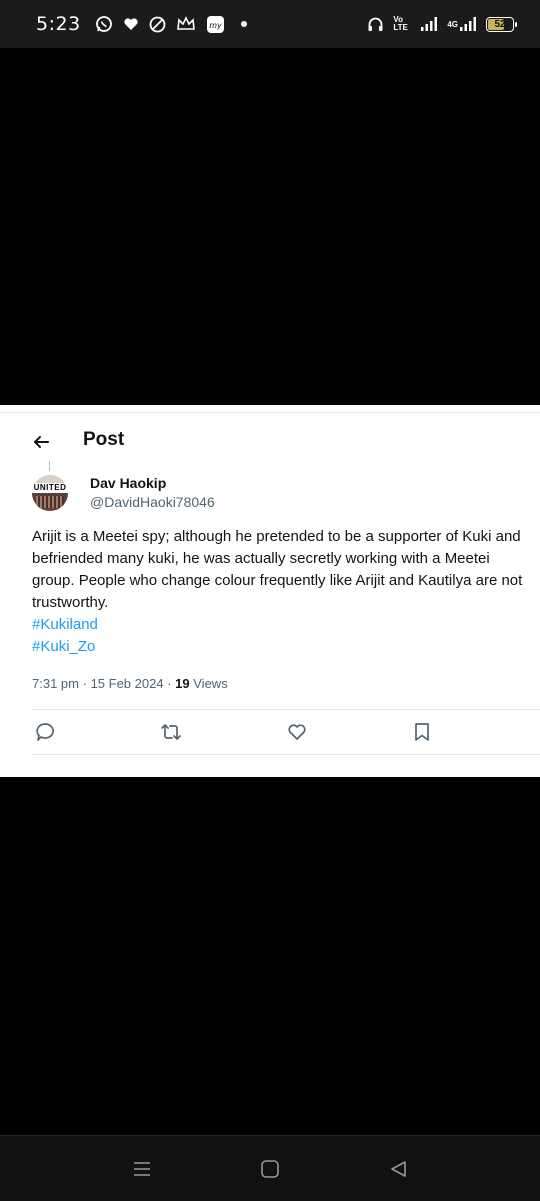 The height and width of the screenshot is (1201, 540). What do you see at coordinates (157, 24) in the screenshot?
I see `blocked-icon` at bounding box center [157, 24].